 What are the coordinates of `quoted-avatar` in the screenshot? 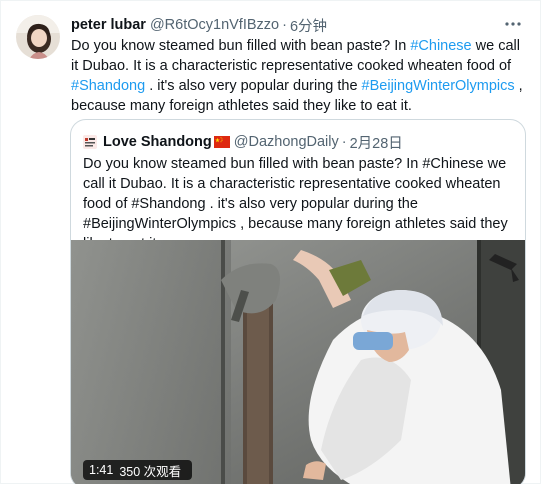 It's located at (90, 142).